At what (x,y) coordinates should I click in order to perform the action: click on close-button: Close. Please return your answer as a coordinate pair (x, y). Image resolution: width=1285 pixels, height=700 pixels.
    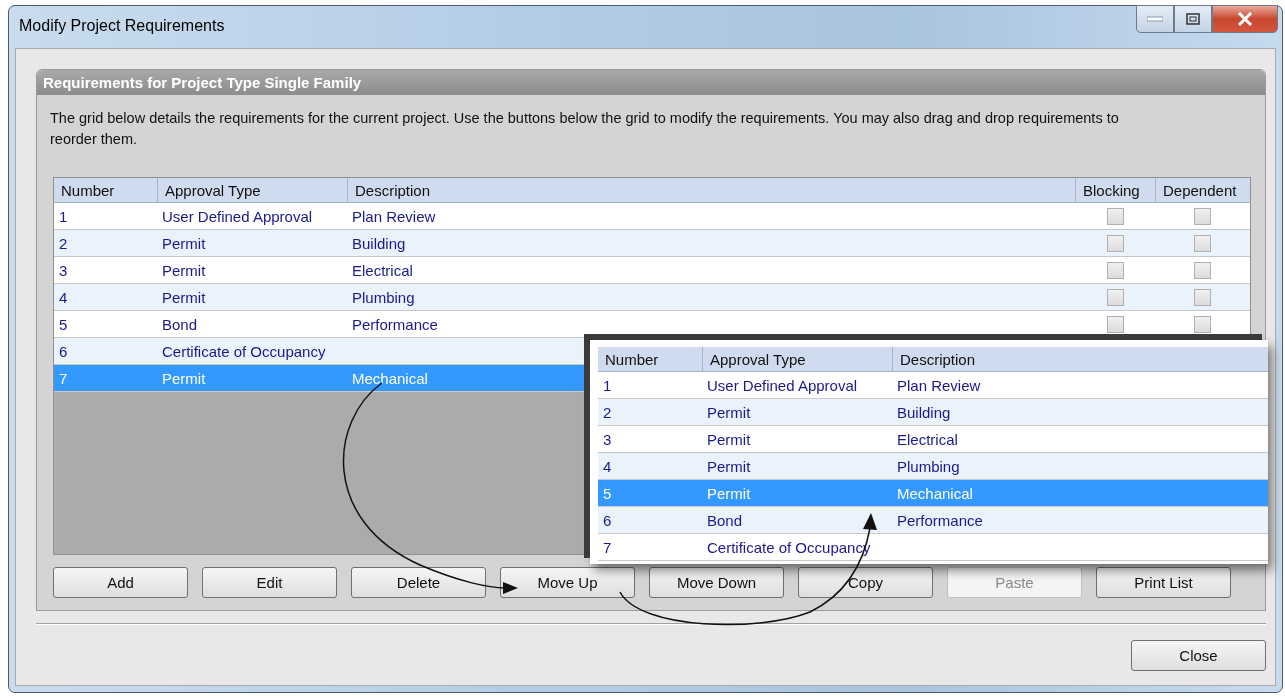
    Looking at the image, I should click on (1198, 655).